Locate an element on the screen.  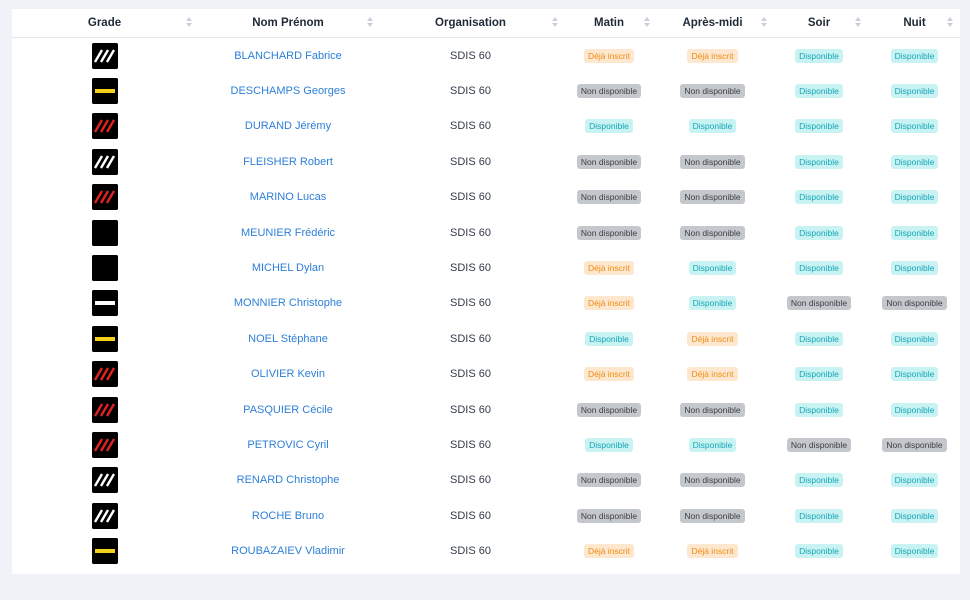
person-name-link: PASQUIER Cécile is located at coordinates (288, 410).